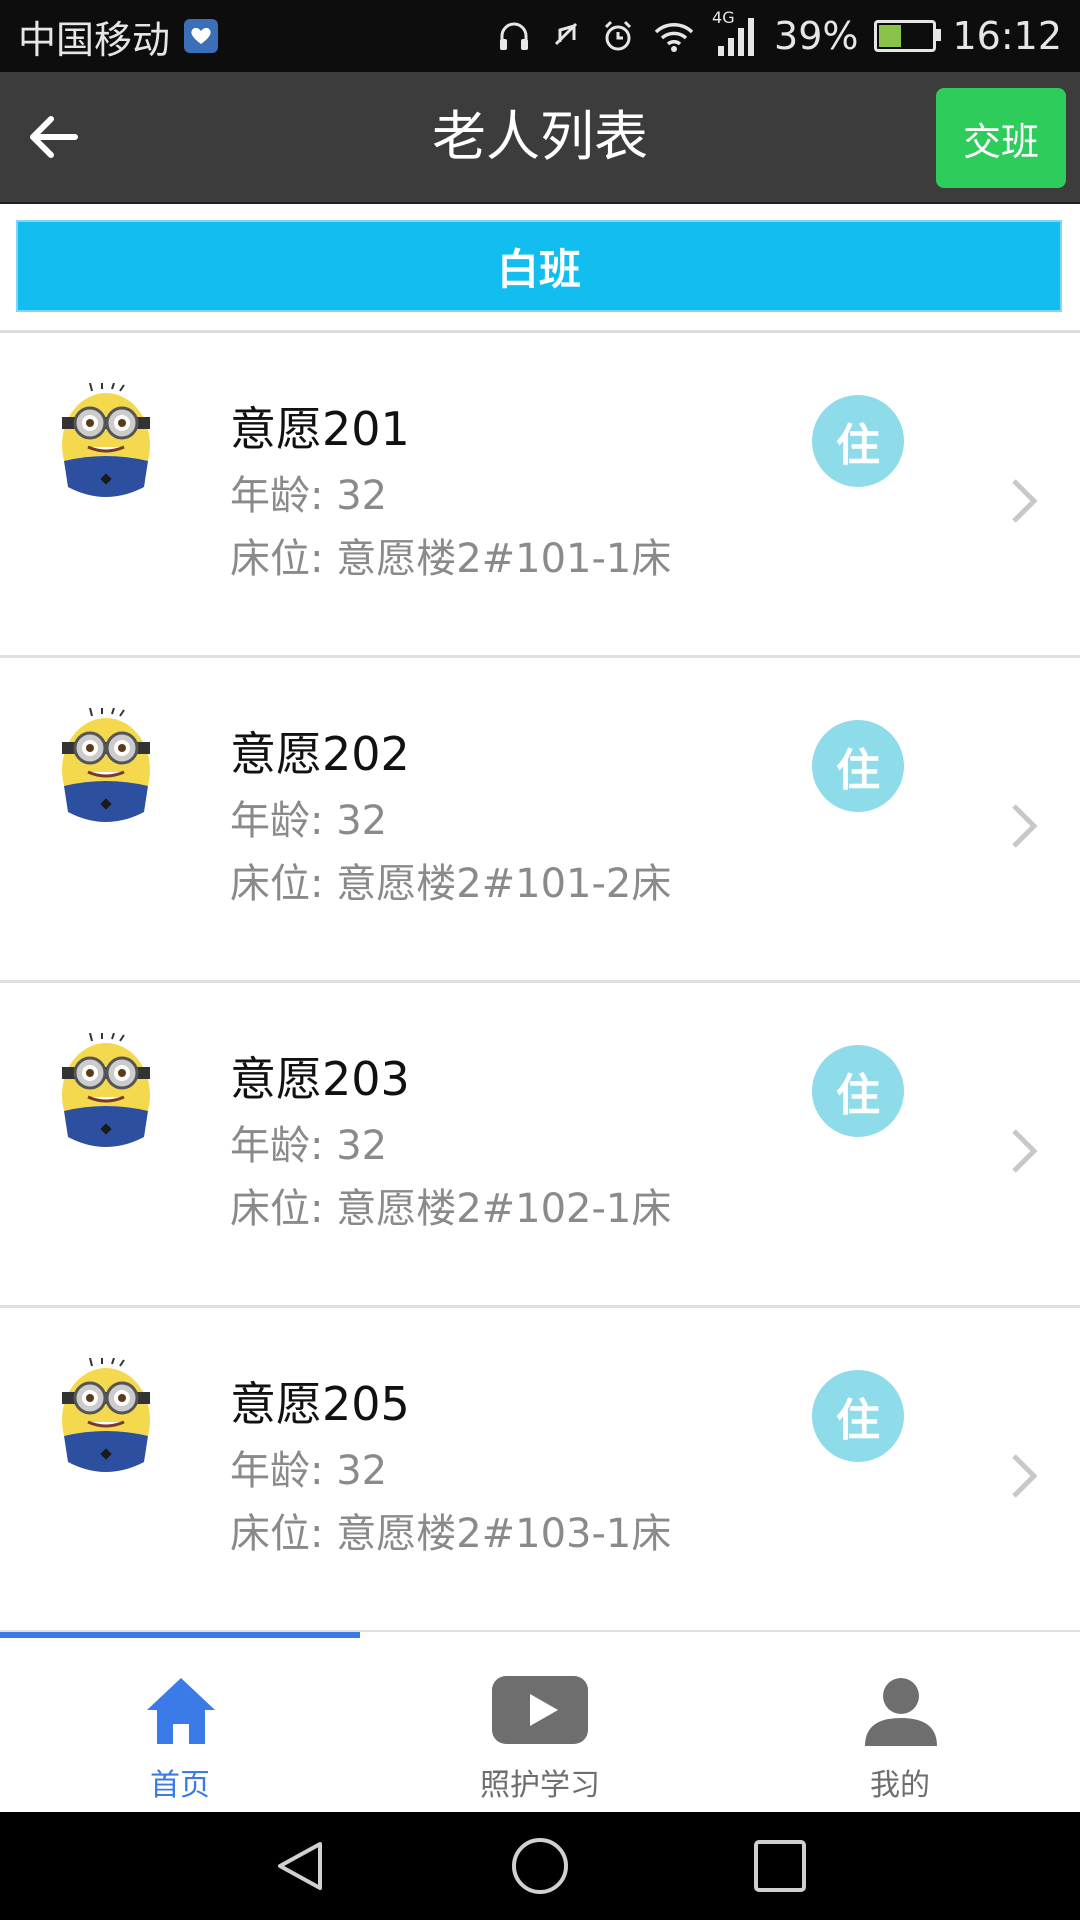 This screenshot has height=1920, width=1080. Describe the element at coordinates (320, 1404) in the screenshot. I see `resident-name: 意愿205` at that location.